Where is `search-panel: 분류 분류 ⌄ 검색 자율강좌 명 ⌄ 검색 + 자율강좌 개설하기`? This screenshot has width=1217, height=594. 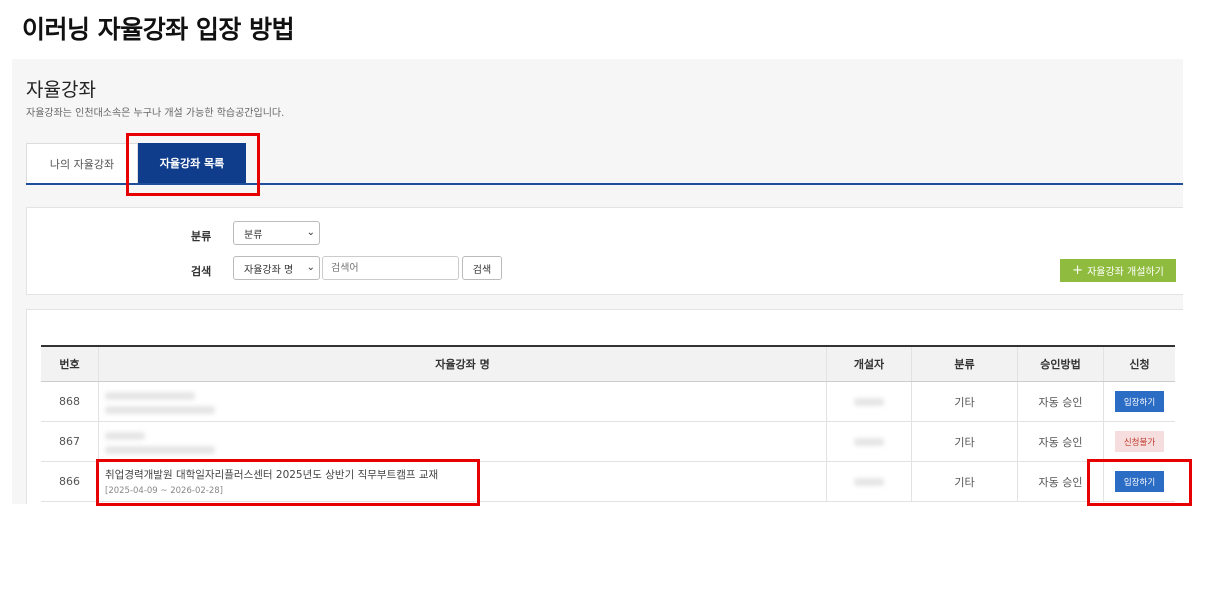
search-panel: 분류 분류 ⌄ 검색 자율강좌 명 ⌄ 검색 + 자율강좌 개설하기 is located at coordinates (604, 251).